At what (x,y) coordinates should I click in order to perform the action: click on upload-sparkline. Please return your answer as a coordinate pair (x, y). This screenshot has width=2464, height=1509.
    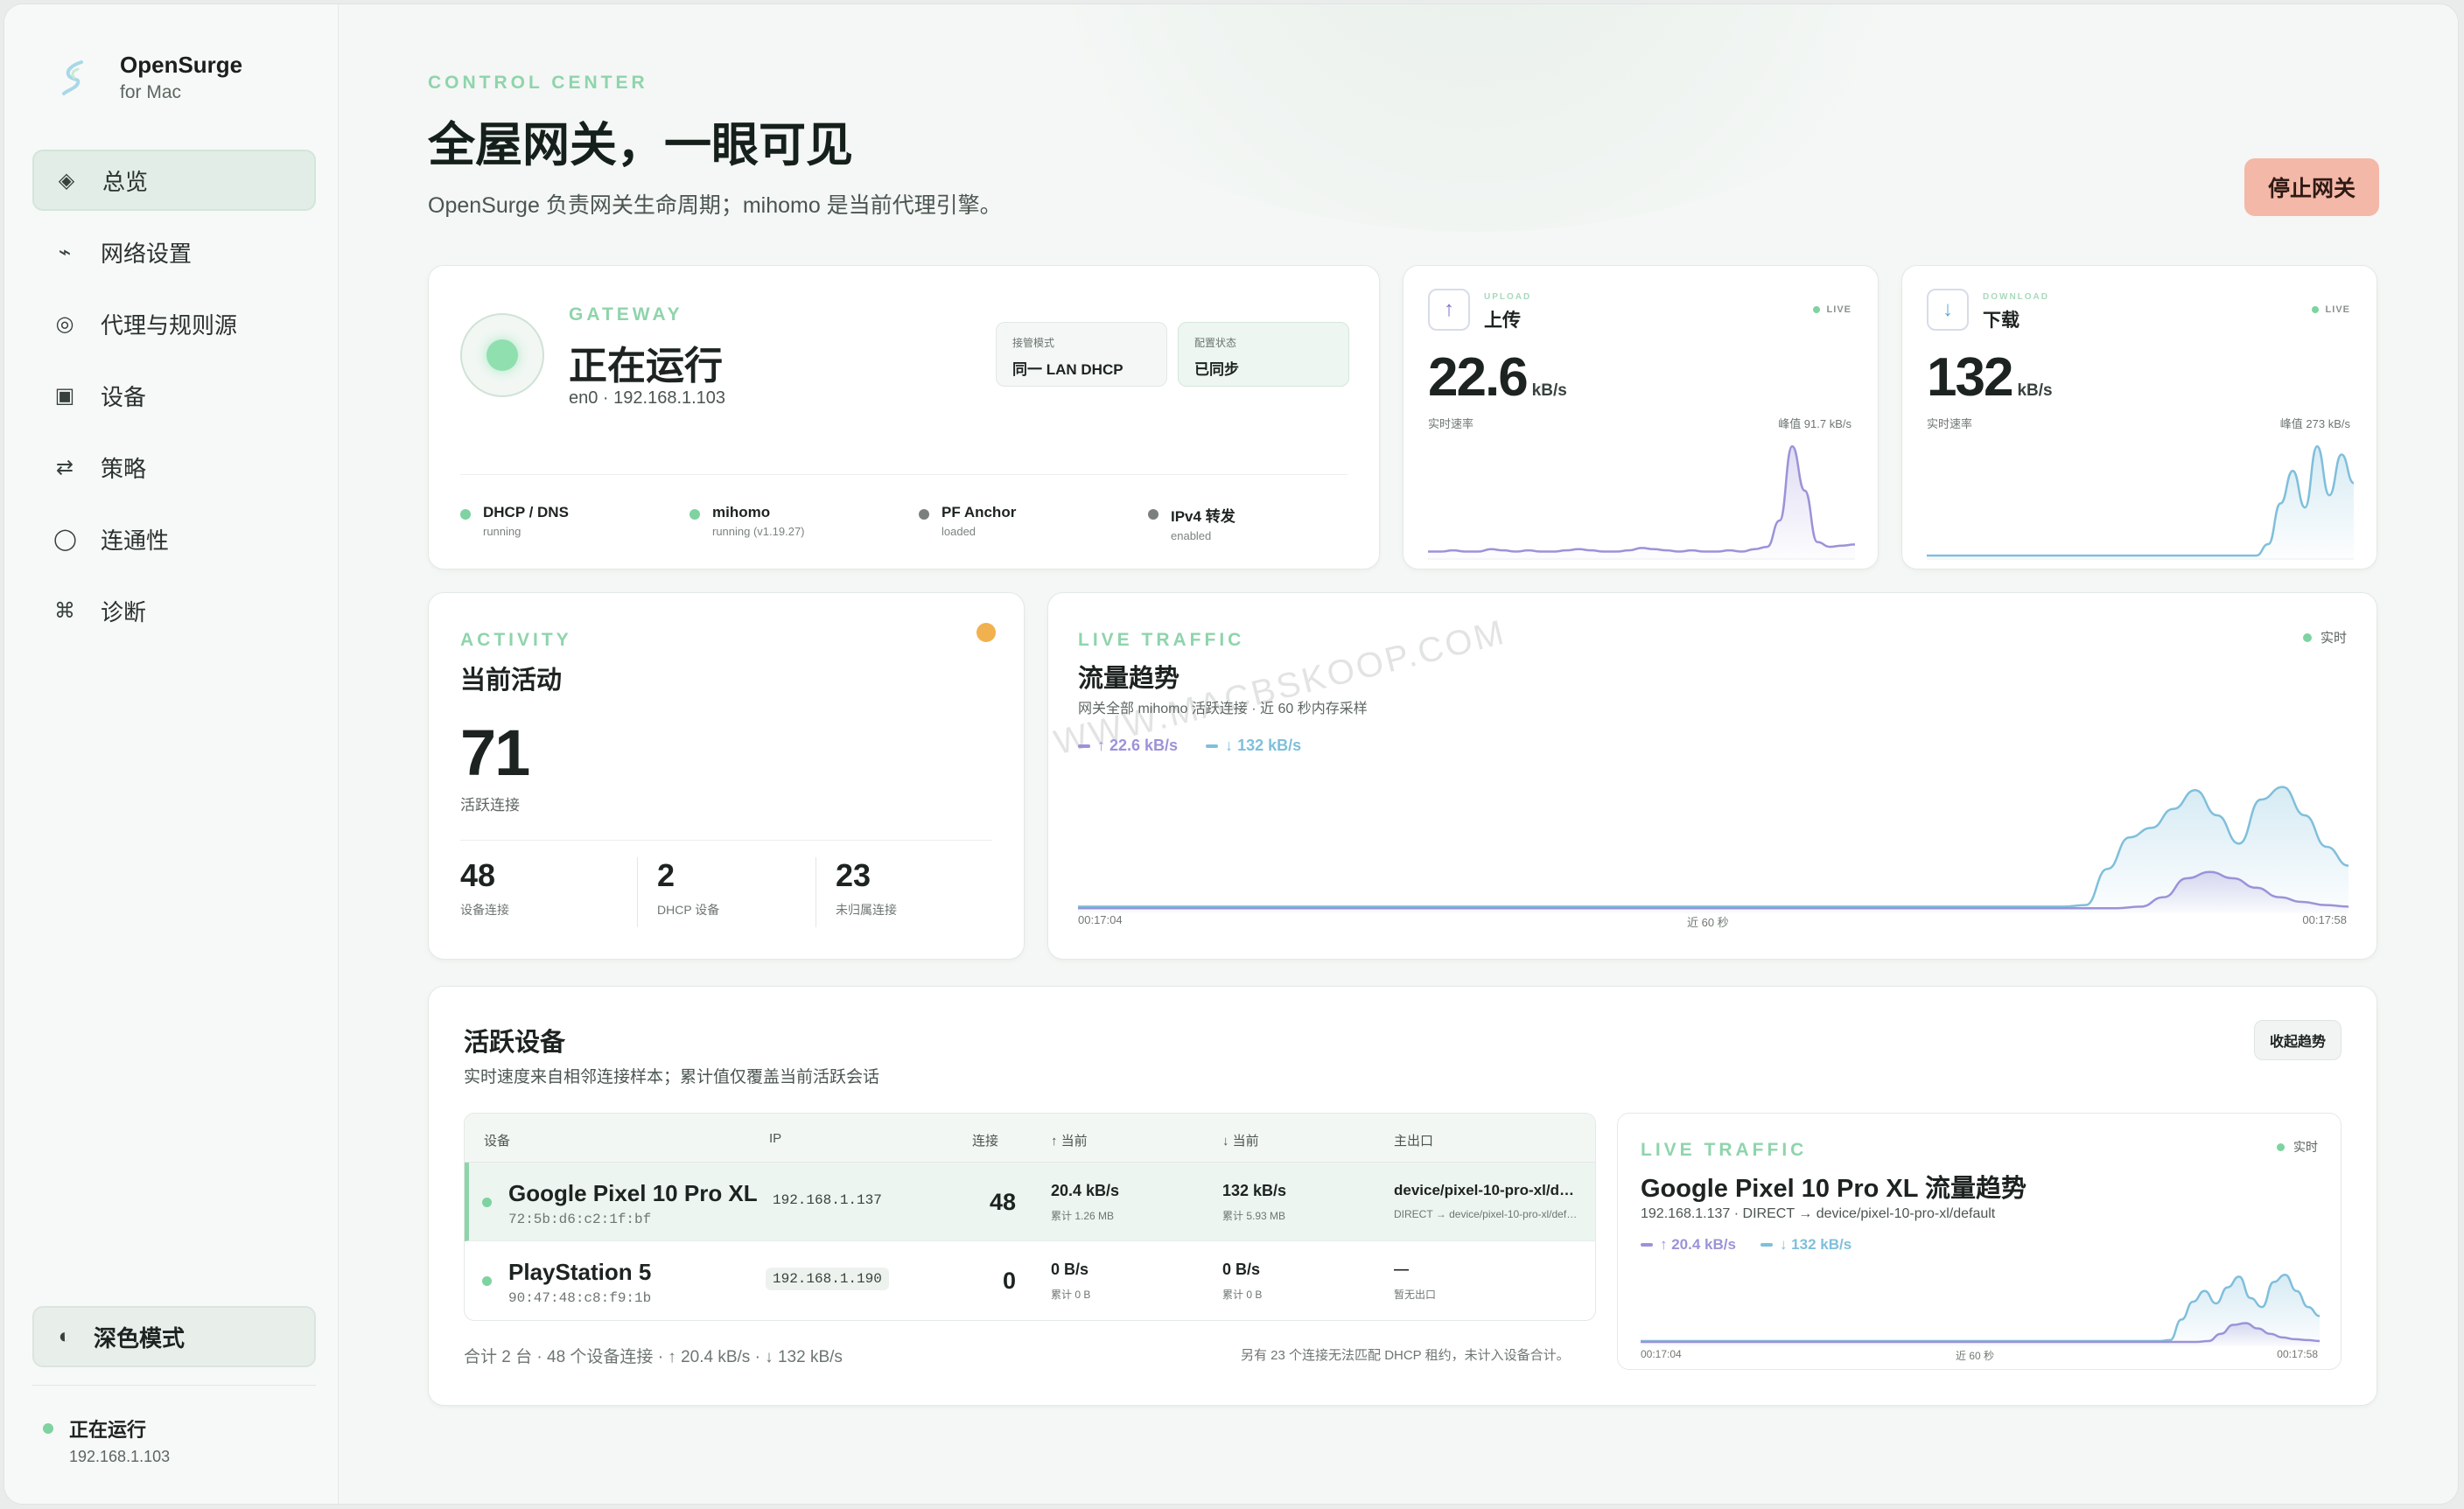
    Looking at the image, I should click on (1641, 503).